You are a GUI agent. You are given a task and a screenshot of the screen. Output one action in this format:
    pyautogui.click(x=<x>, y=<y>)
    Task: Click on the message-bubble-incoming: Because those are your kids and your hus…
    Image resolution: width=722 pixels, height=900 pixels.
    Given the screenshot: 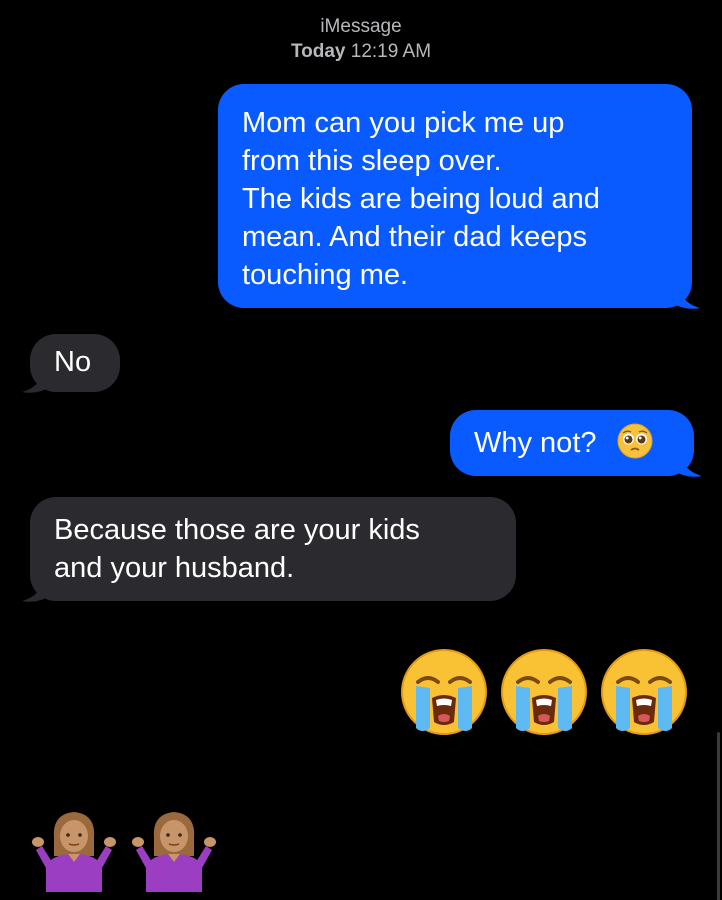 What is the action you would take?
    pyautogui.click(x=273, y=549)
    